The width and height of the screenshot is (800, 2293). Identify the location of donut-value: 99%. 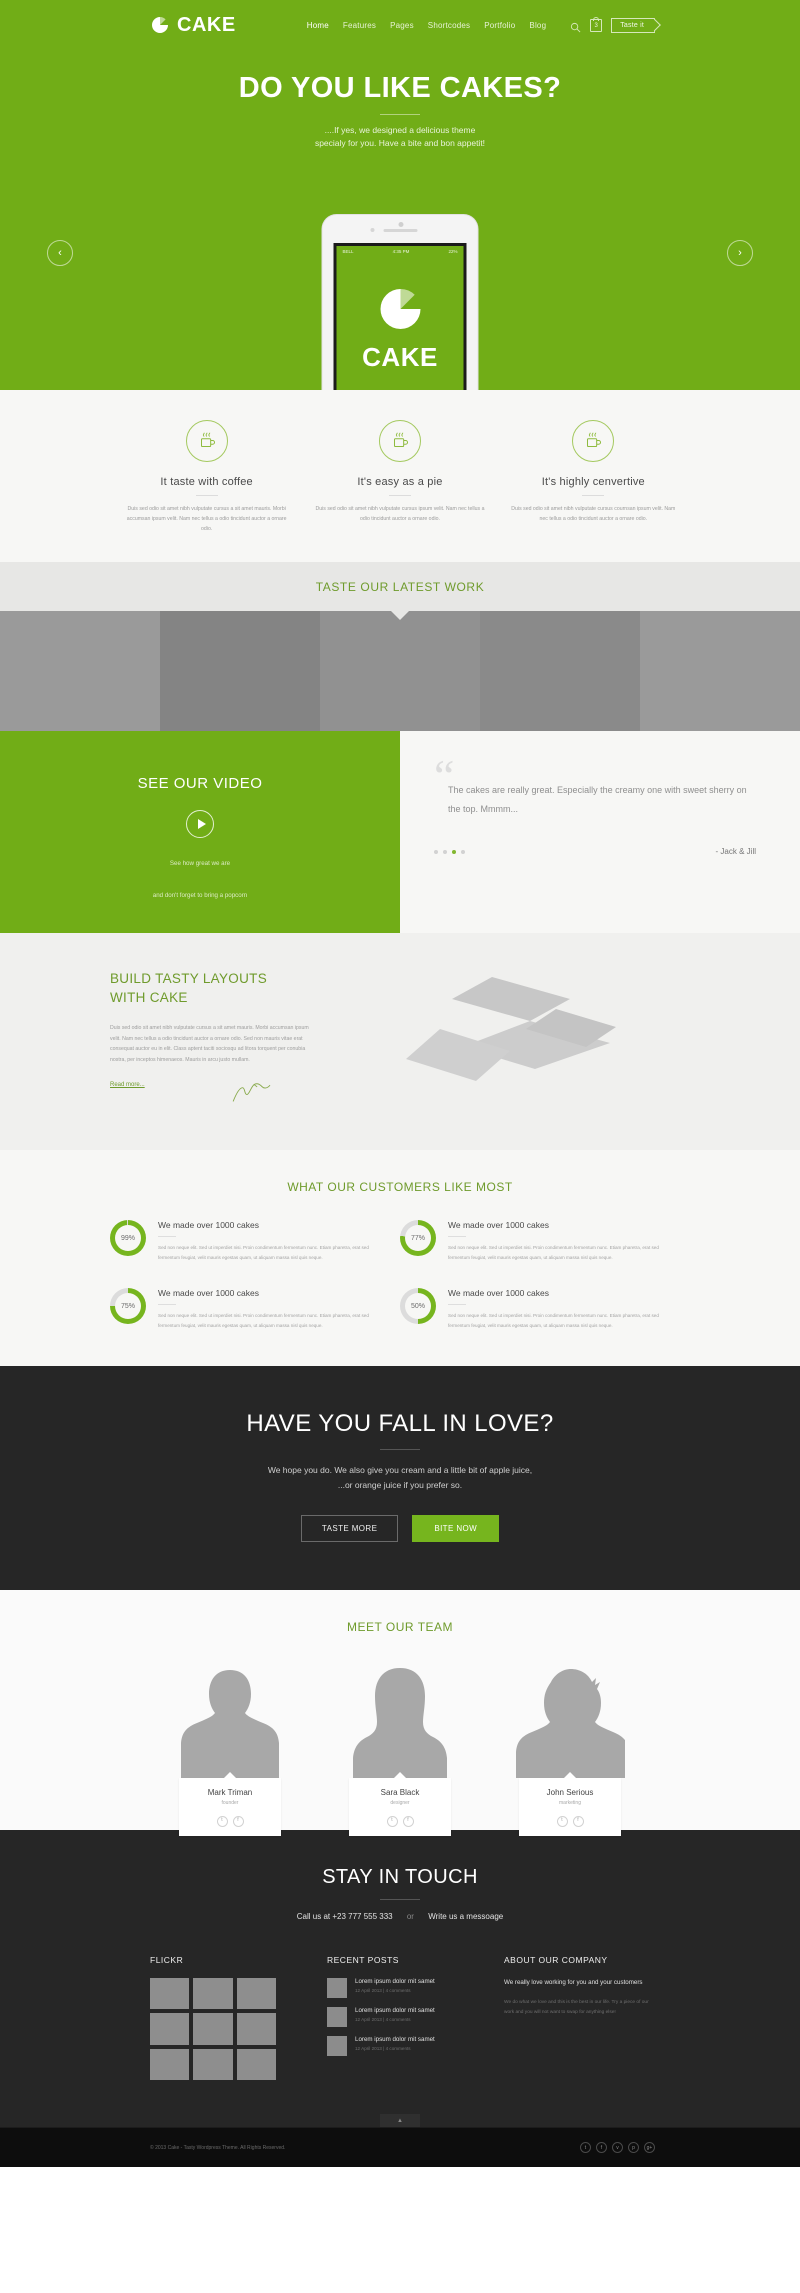
(127, 1238).